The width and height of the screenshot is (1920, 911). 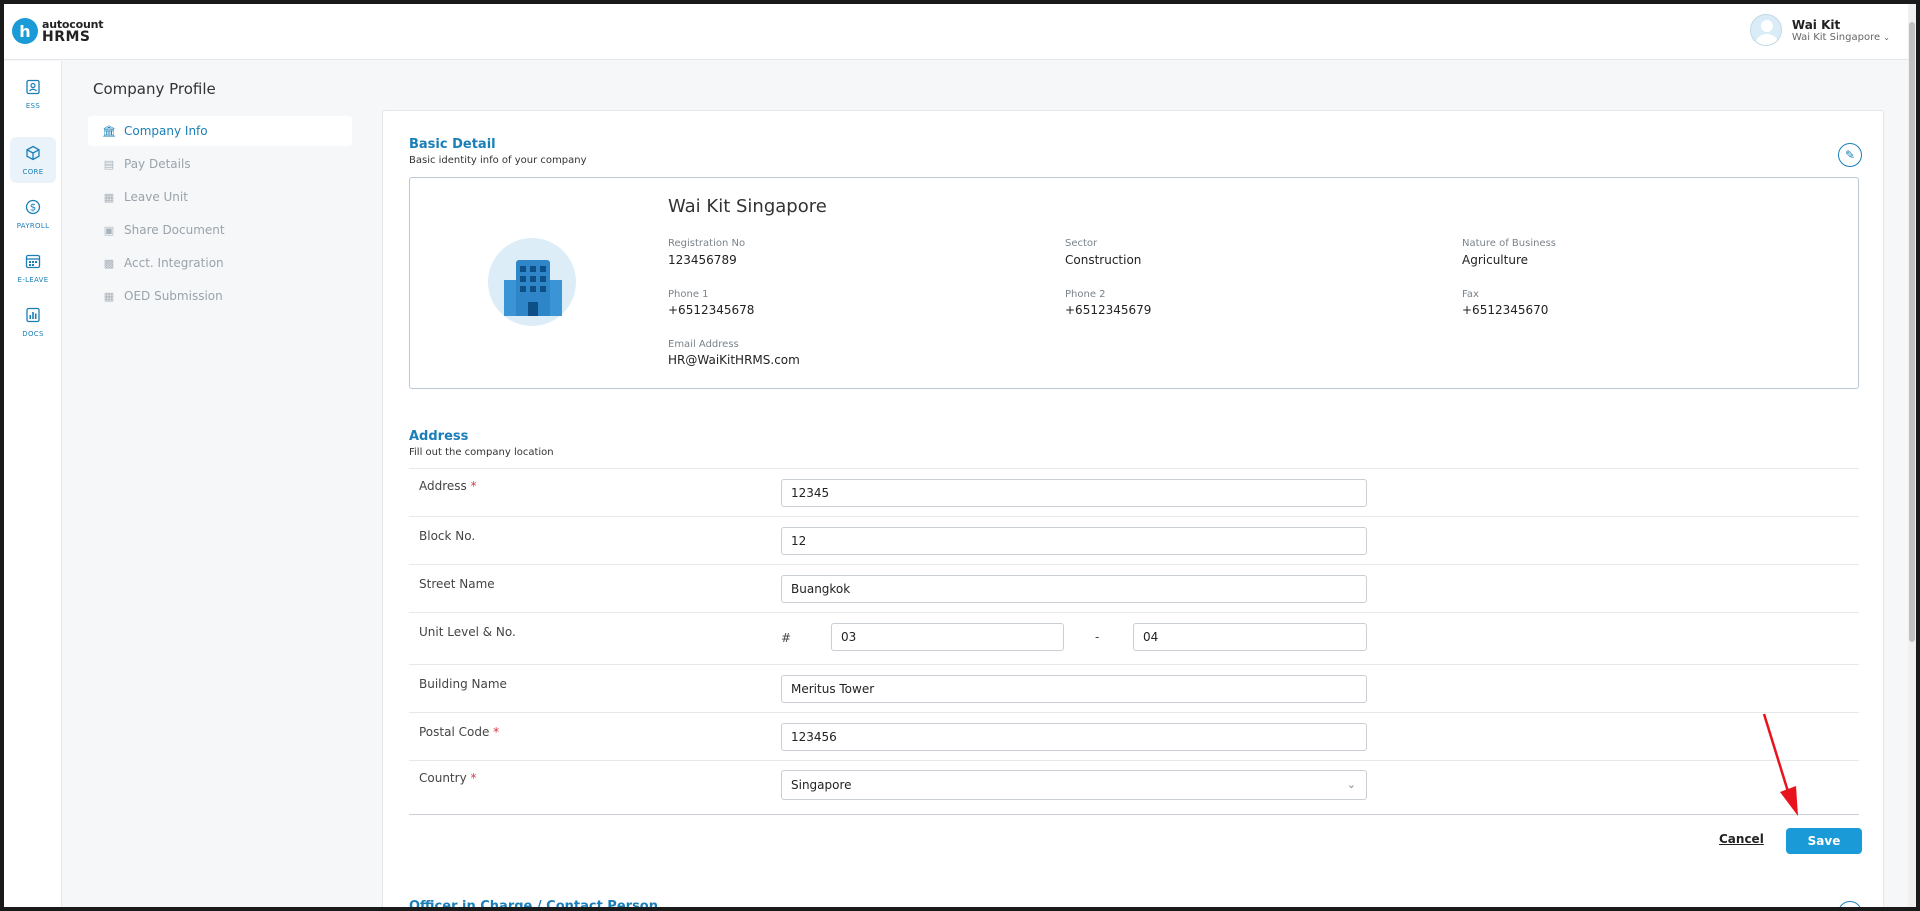 I want to click on street-input, so click(x=1074, y=589).